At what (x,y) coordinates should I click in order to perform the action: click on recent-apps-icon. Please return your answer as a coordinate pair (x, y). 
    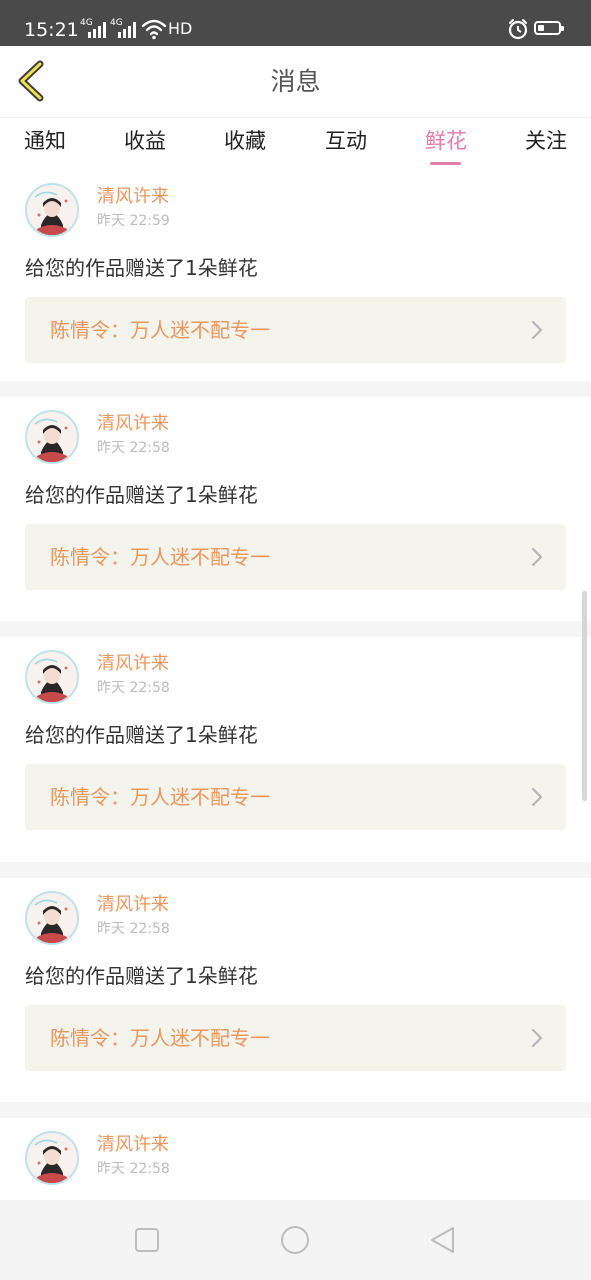
    Looking at the image, I should click on (147, 1240).